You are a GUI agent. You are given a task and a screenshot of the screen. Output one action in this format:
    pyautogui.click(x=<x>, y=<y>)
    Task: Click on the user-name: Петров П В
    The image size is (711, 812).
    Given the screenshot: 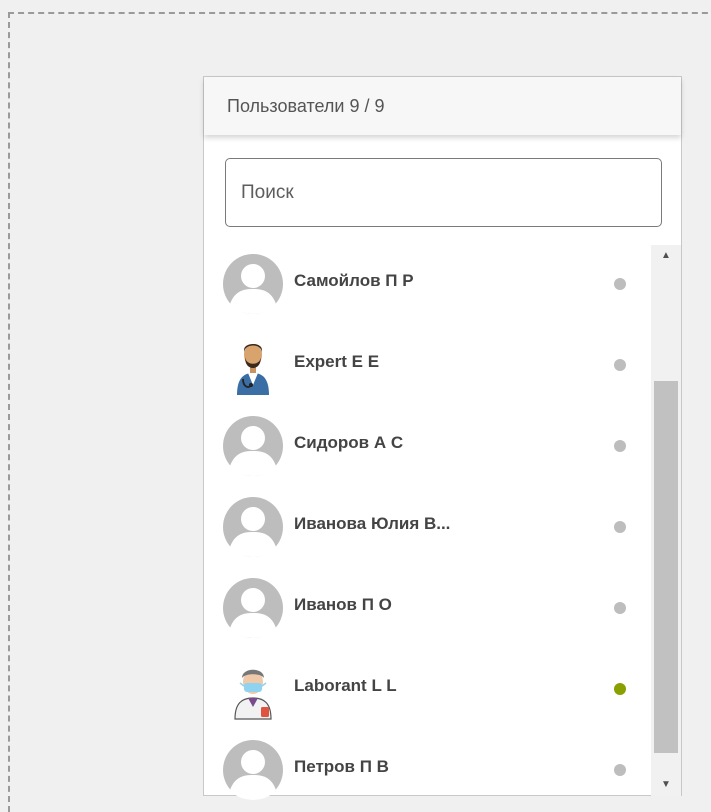 What is the action you would take?
    pyautogui.click(x=341, y=766)
    